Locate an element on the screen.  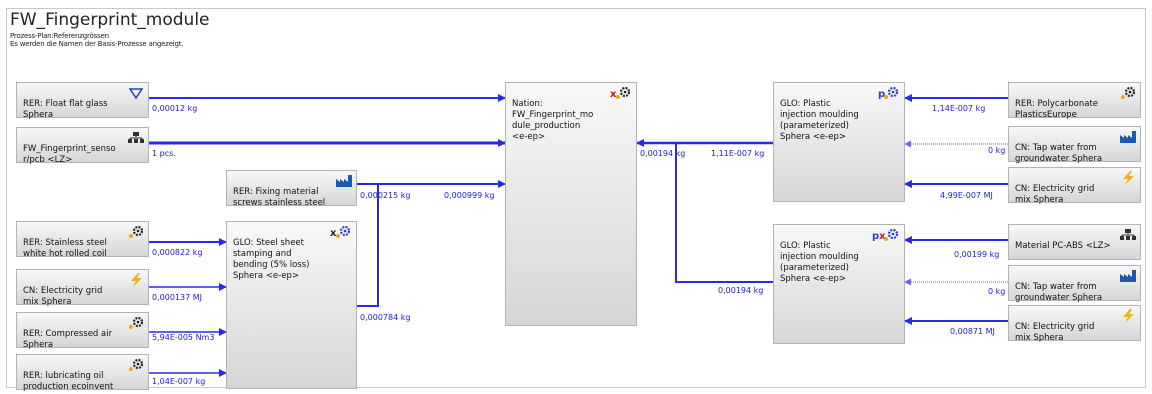
process-pc-abs: Material PC-ABS <LZ> is located at coordinates (1074, 242).